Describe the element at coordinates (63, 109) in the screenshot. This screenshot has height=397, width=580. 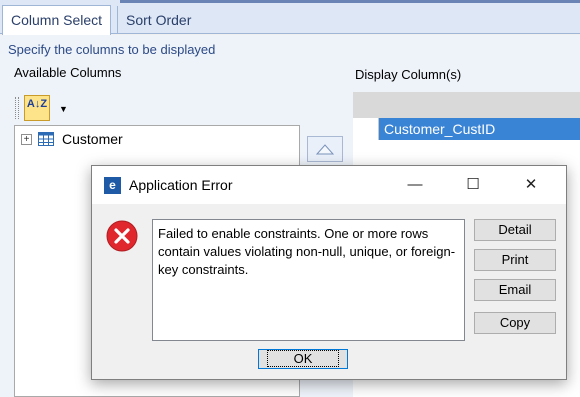
I see `sort-dropdown-arrow-icon: ▼` at that location.